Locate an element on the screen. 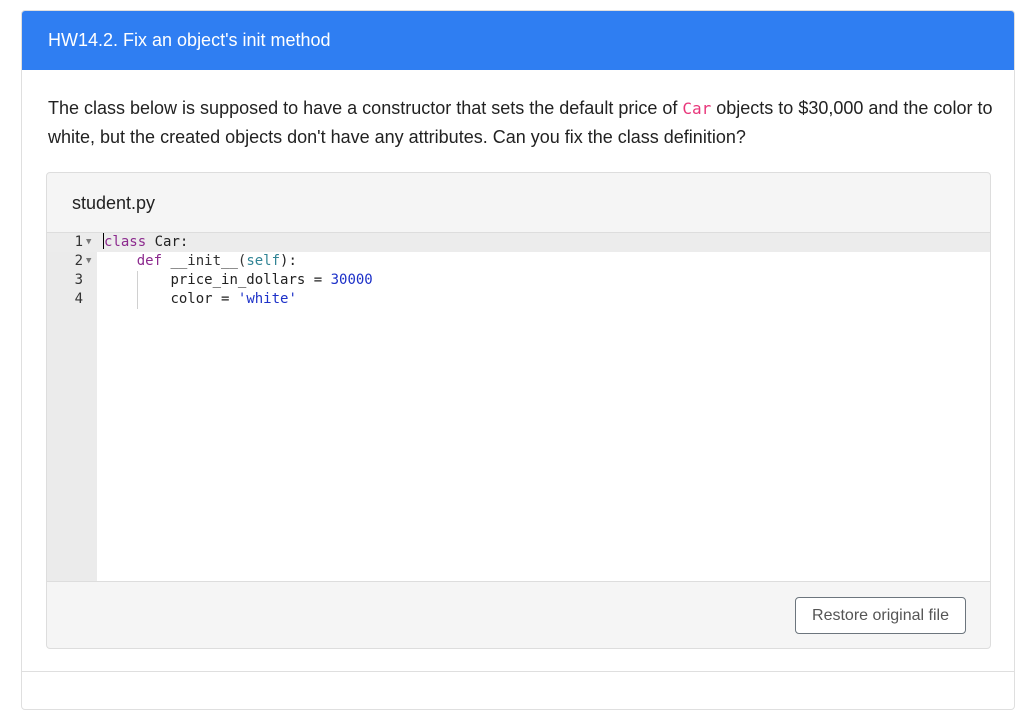 The width and height of the screenshot is (1024, 710). code-token: color is located at coordinates (191, 299).